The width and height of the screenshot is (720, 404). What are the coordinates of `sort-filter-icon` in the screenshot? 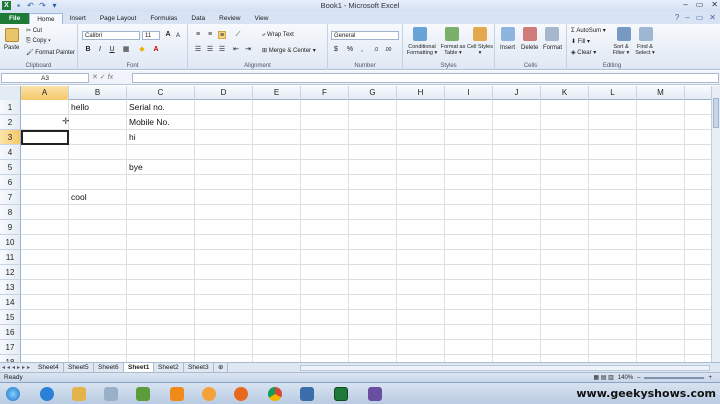 It's located at (624, 34).